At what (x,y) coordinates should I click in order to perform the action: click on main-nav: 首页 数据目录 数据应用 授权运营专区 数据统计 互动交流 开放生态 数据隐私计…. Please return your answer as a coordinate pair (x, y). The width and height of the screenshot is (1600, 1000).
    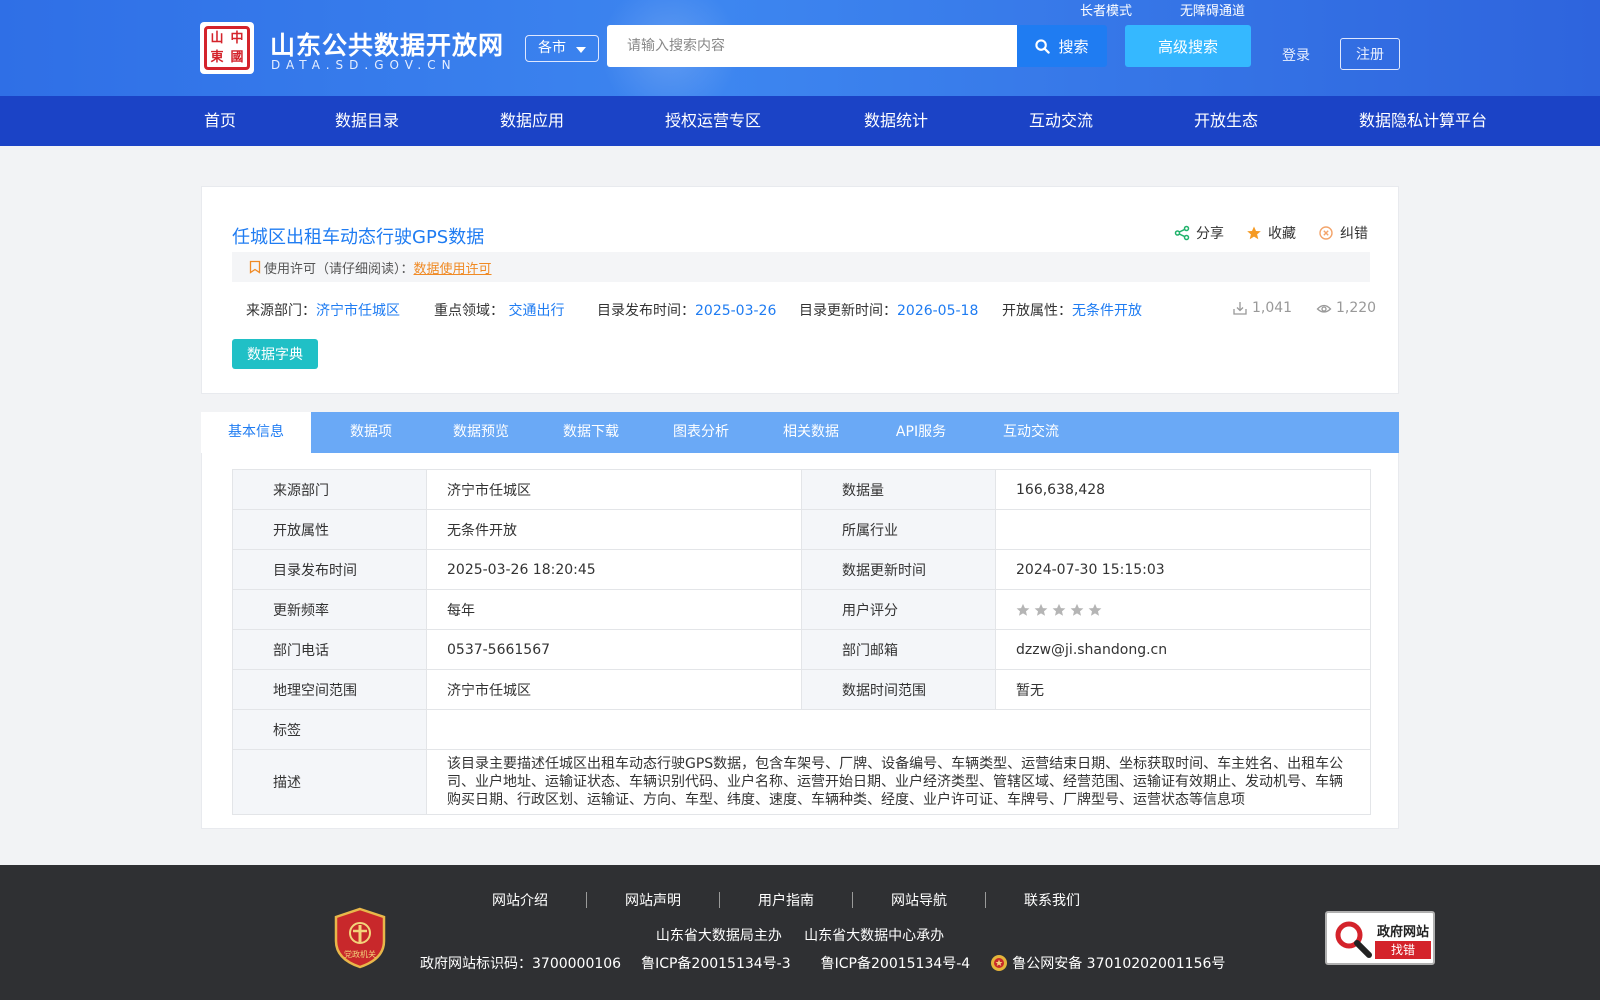
    Looking at the image, I should click on (800, 121).